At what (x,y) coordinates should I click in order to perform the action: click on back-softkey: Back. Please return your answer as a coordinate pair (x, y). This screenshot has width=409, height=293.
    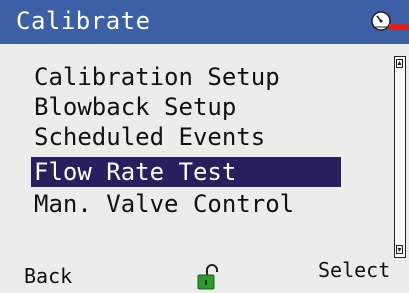
    Looking at the image, I should click on (48, 276).